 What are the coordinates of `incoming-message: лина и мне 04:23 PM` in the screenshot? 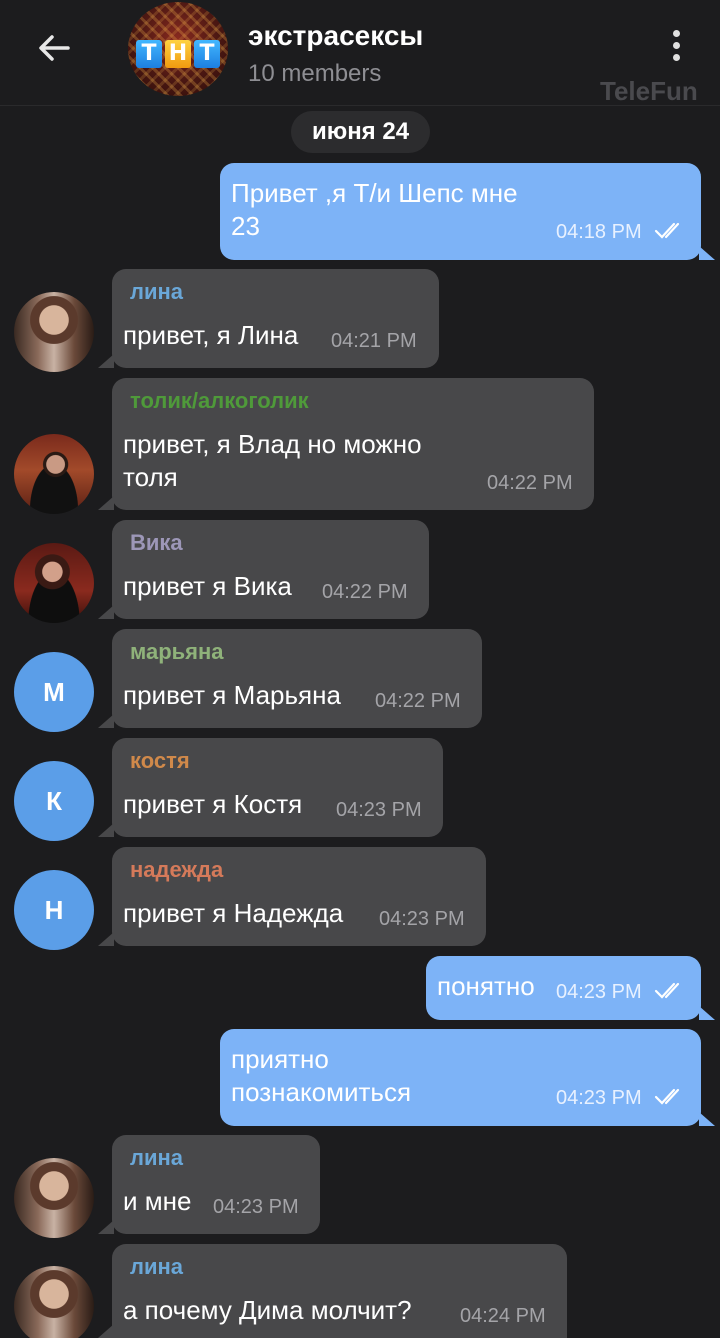 It's located at (209, 1184).